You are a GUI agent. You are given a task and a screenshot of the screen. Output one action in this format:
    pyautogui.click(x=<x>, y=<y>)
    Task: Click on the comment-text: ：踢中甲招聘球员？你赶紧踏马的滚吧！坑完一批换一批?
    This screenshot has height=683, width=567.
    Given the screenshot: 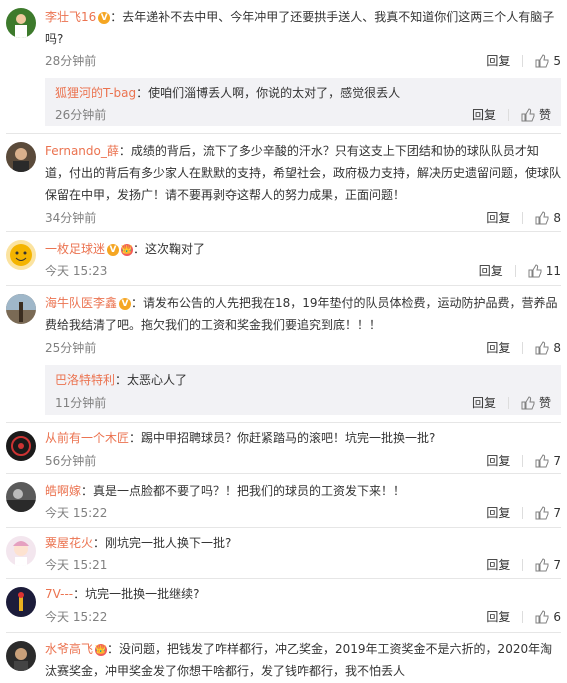 What is the action you would take?
    pyautogui.click(x=282, y=438)
    